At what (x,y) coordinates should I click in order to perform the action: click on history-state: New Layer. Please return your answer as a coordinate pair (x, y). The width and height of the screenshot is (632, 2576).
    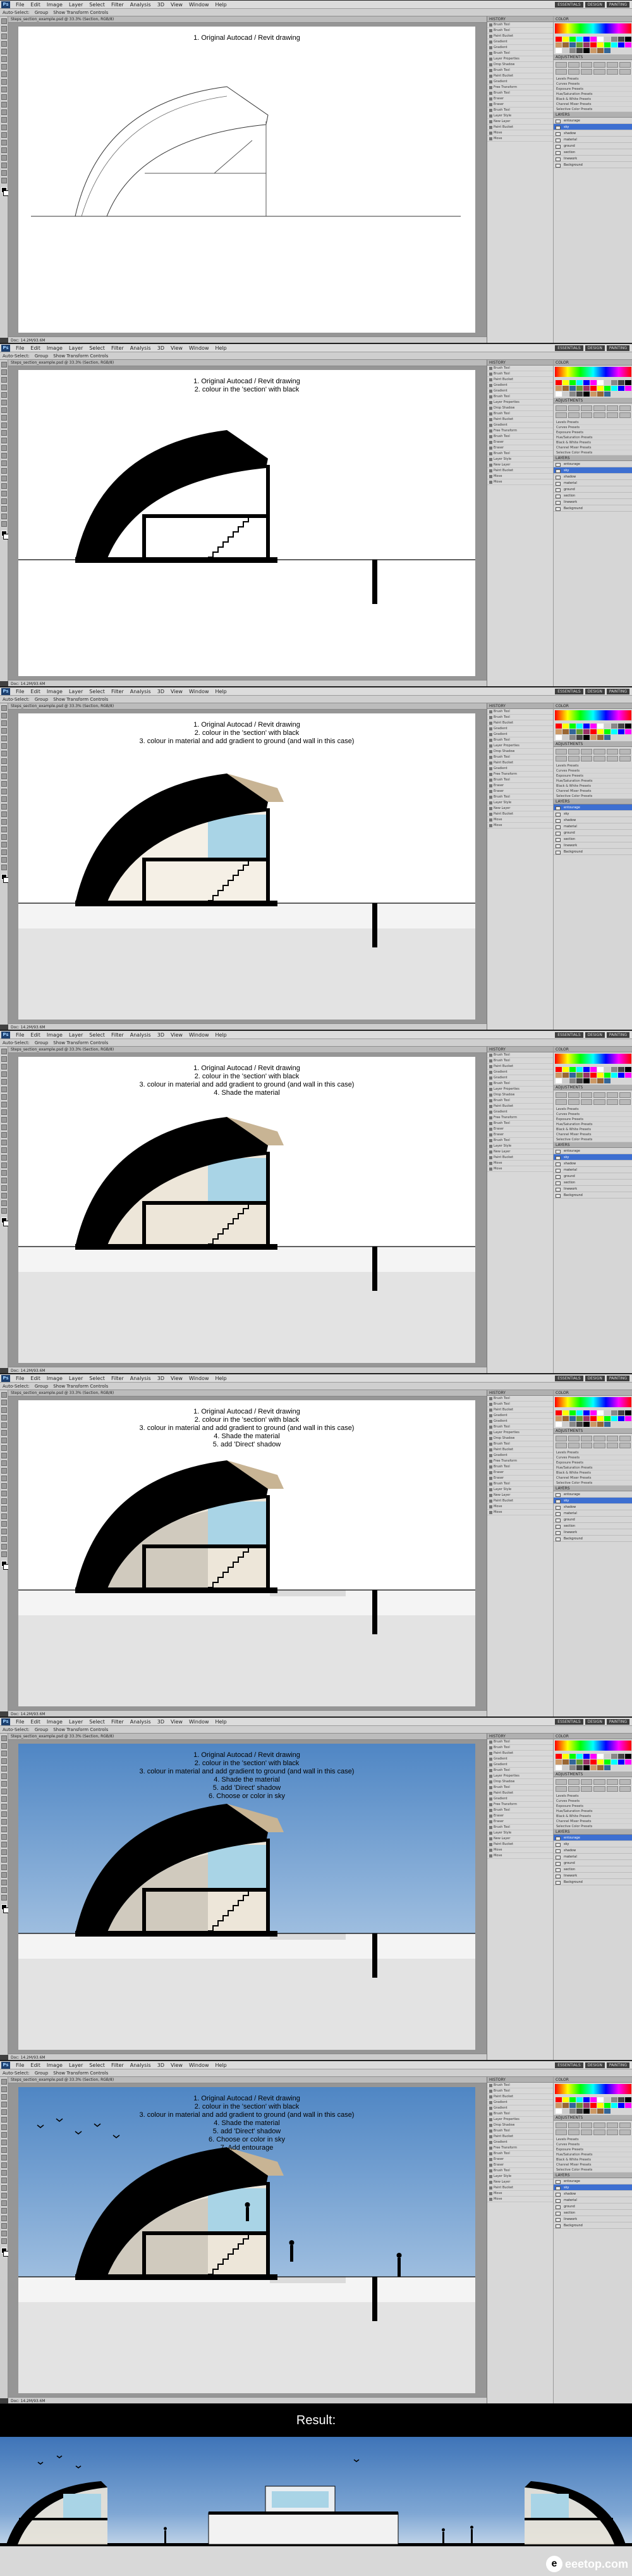
    Looking at the image, I should click on (520, 2182).